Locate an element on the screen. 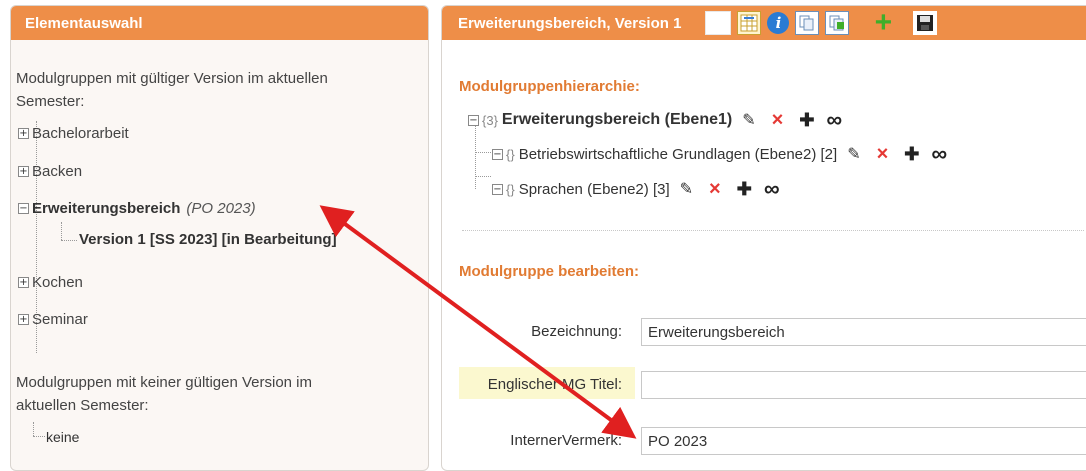 The width and height of the screenshot is (1086, 471). none-item: keine is located at coordinates (63, 437).